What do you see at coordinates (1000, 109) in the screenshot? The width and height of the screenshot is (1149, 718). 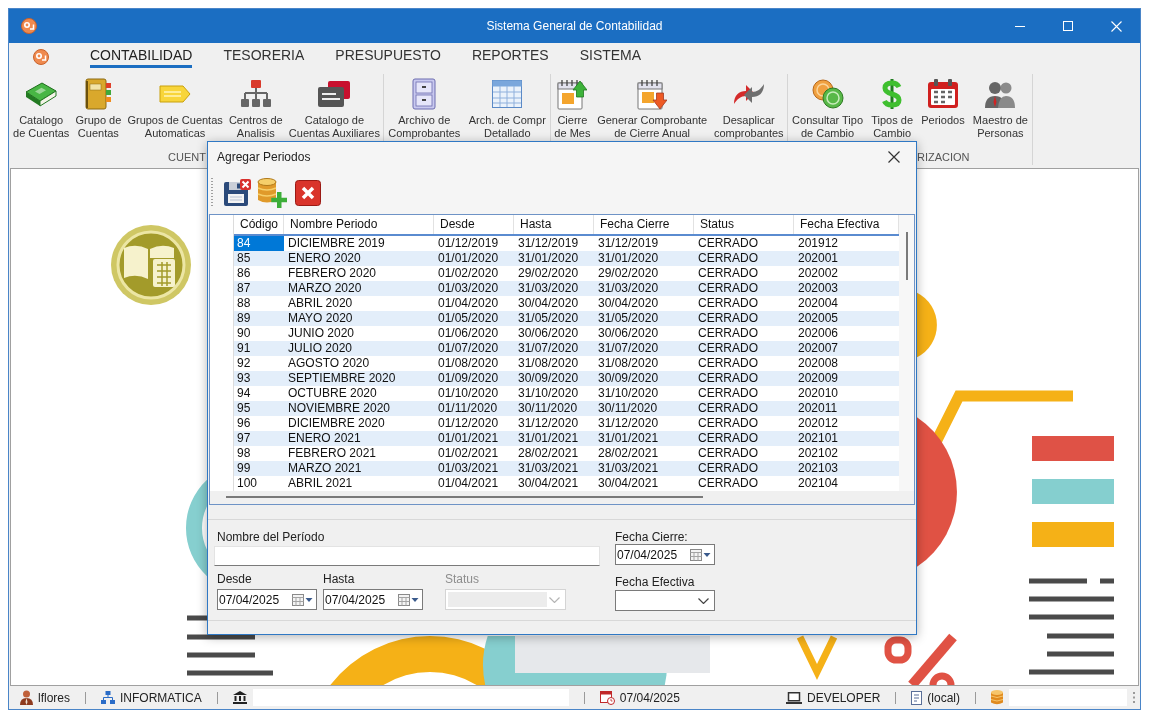 I see `ribbon-button: Maestro de Personas` at bounding box center [1000, 109].